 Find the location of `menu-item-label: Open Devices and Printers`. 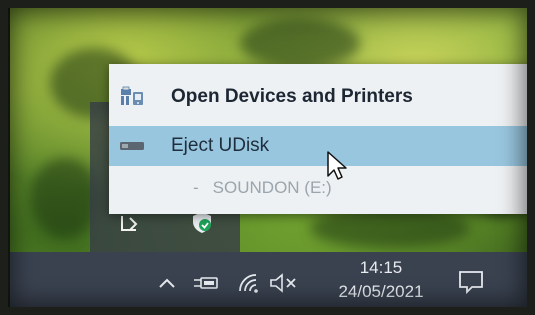

menu-item-label: Open Devices and Printers is located at coordinates (292, 96).